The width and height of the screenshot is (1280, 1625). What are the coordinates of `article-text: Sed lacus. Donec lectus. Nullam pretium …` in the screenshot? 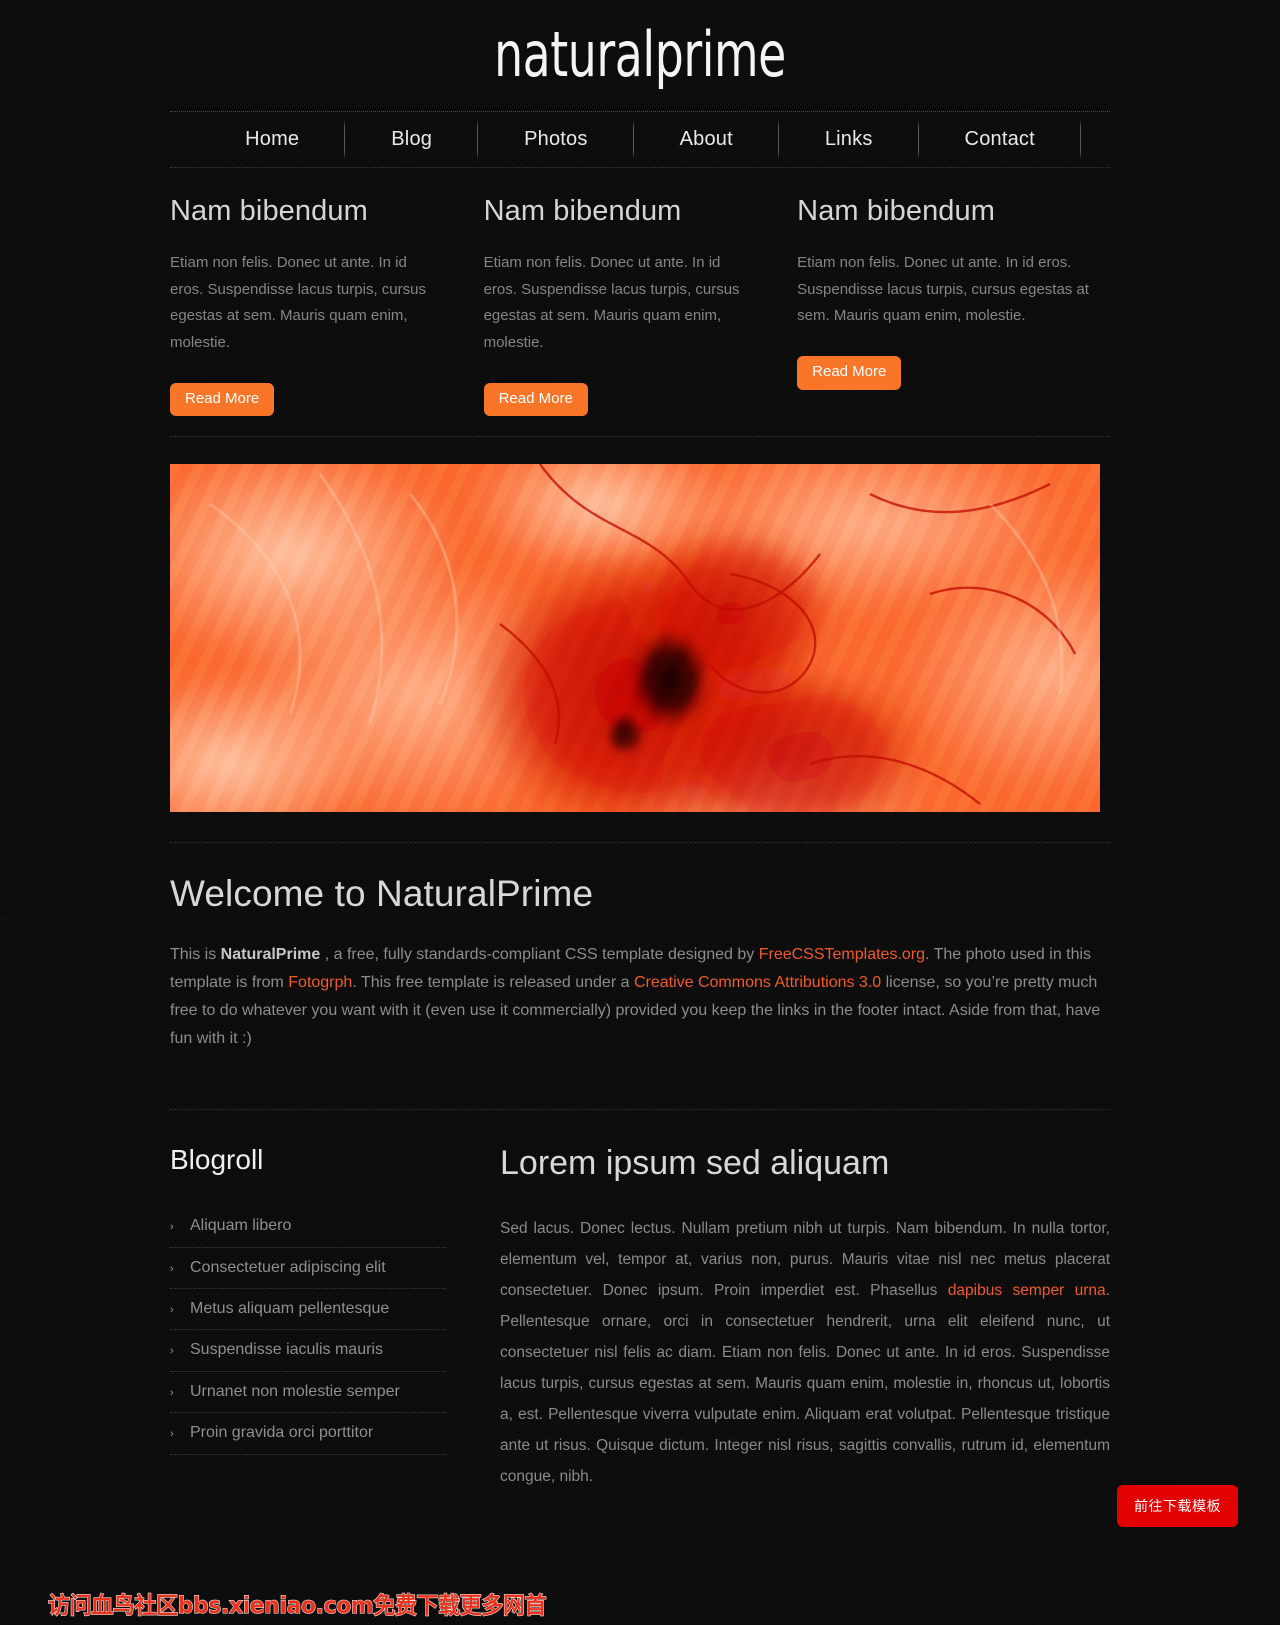 It's located at (805, 1352).